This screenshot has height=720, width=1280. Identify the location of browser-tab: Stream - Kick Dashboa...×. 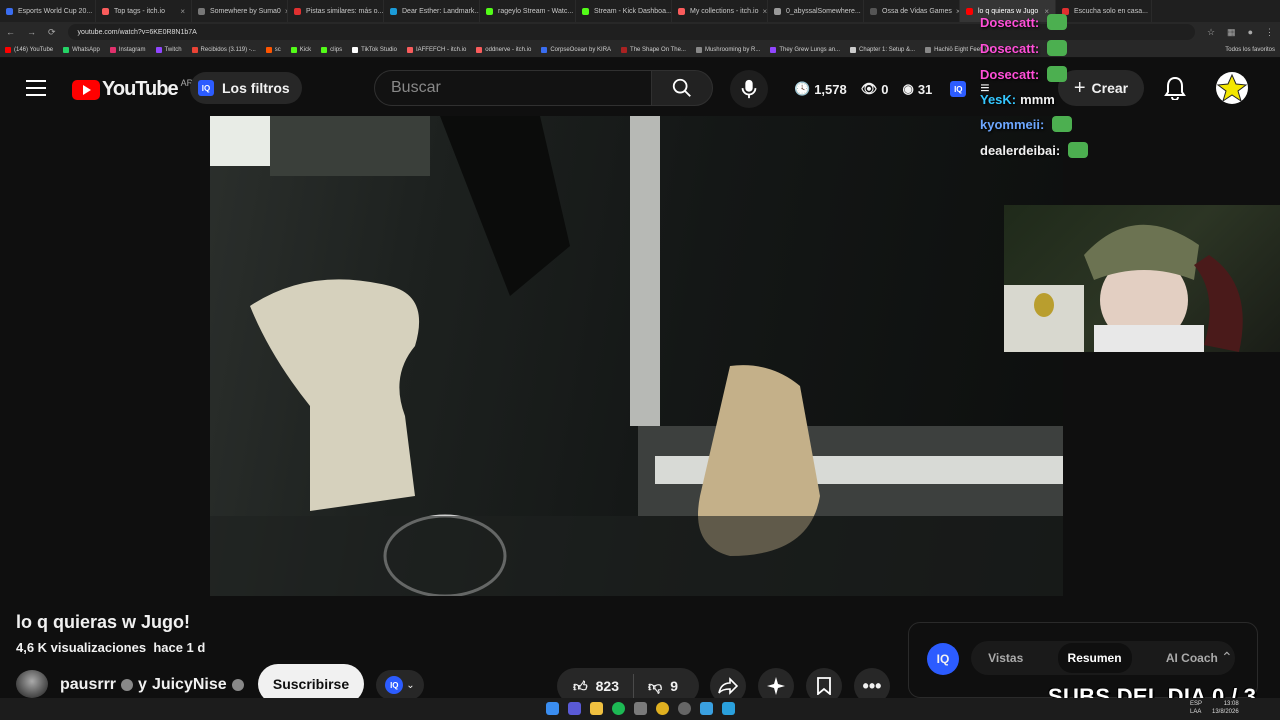
(624, 11).